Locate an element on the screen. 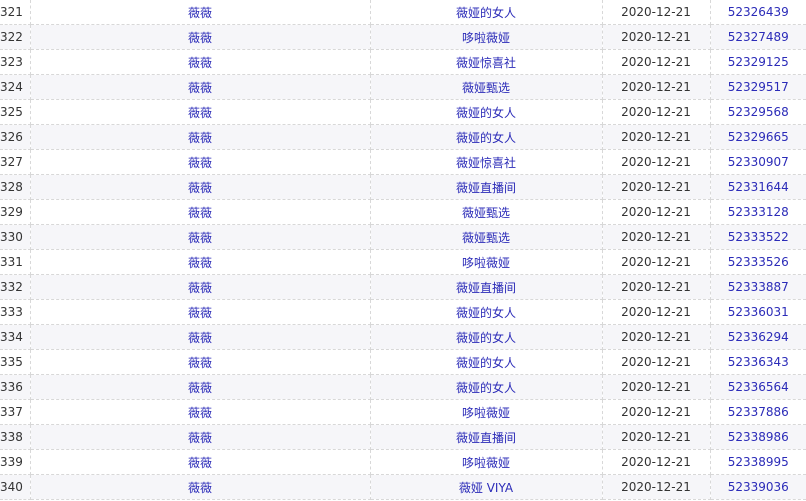 This screenshot has height=501, width=806. record-id-cell: 52336343 is located at coordinates (758, 362).